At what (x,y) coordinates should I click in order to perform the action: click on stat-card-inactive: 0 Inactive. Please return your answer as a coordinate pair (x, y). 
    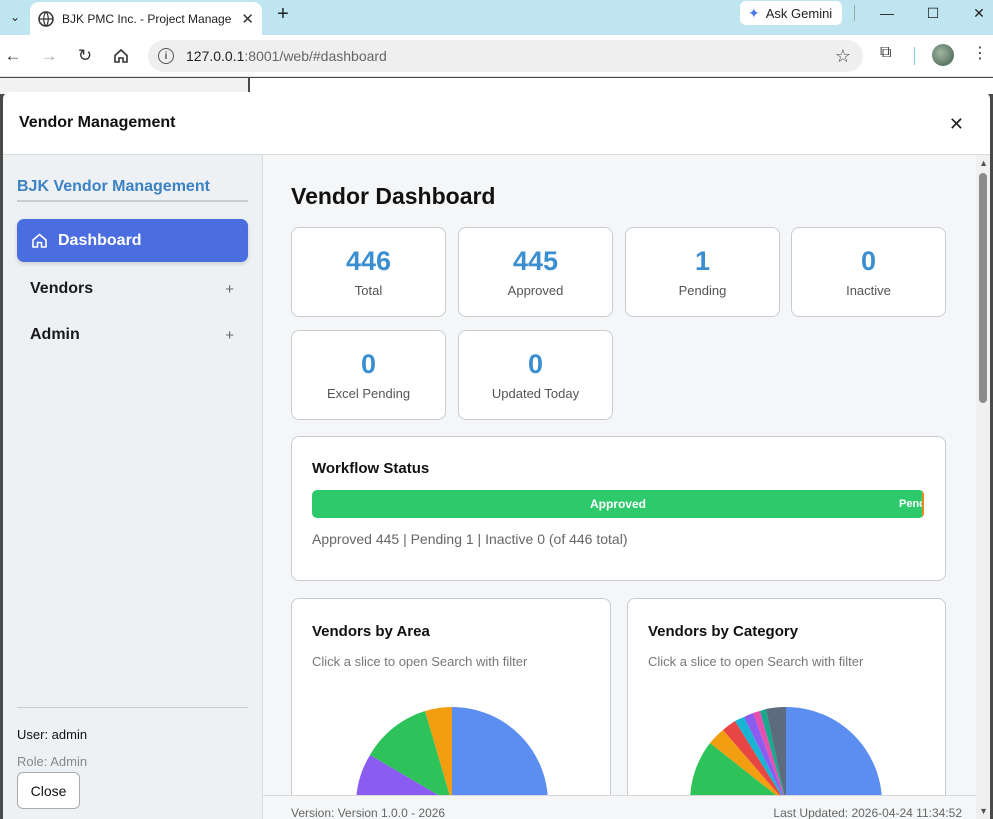
    Looking at the image, I should click on (868, 272).